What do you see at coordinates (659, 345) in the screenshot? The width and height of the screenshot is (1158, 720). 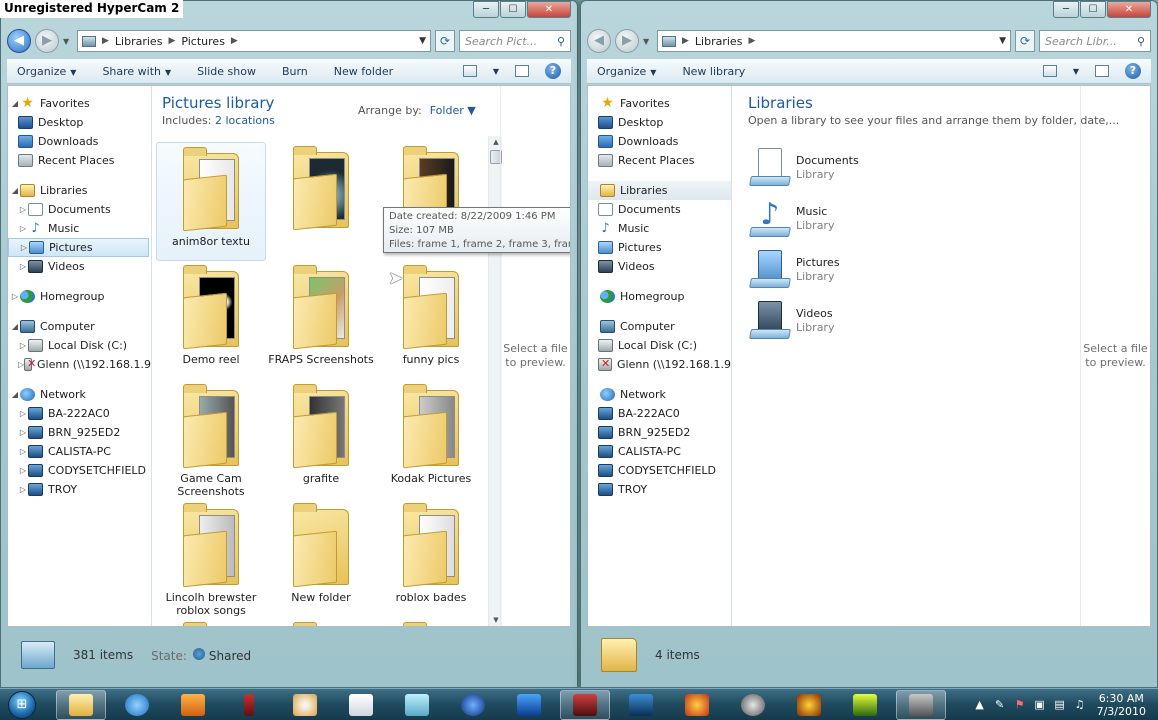 I see `nav-local-disk: Local Disk (C:)` at bounding box center [659, 345].